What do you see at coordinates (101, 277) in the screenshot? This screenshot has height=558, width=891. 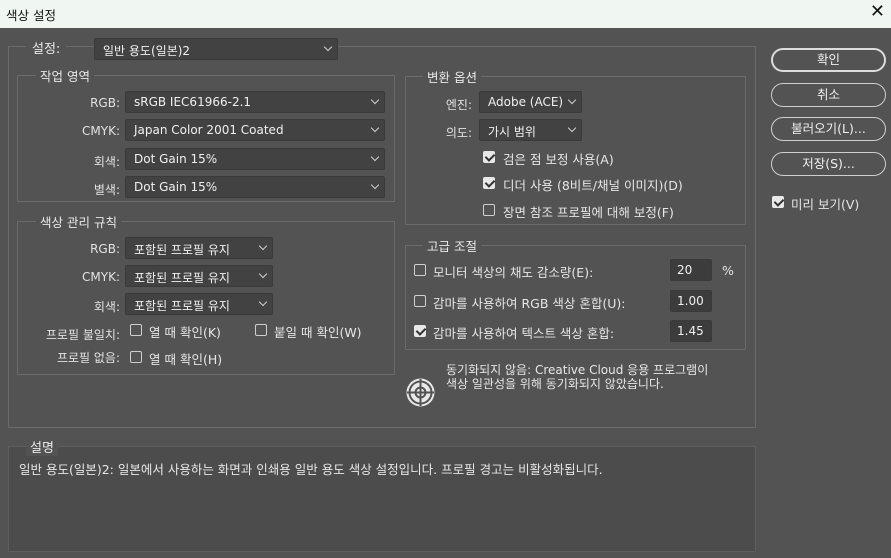 I see `cm-cmyk-label: CMYK:` at bounding box center [101, 277].